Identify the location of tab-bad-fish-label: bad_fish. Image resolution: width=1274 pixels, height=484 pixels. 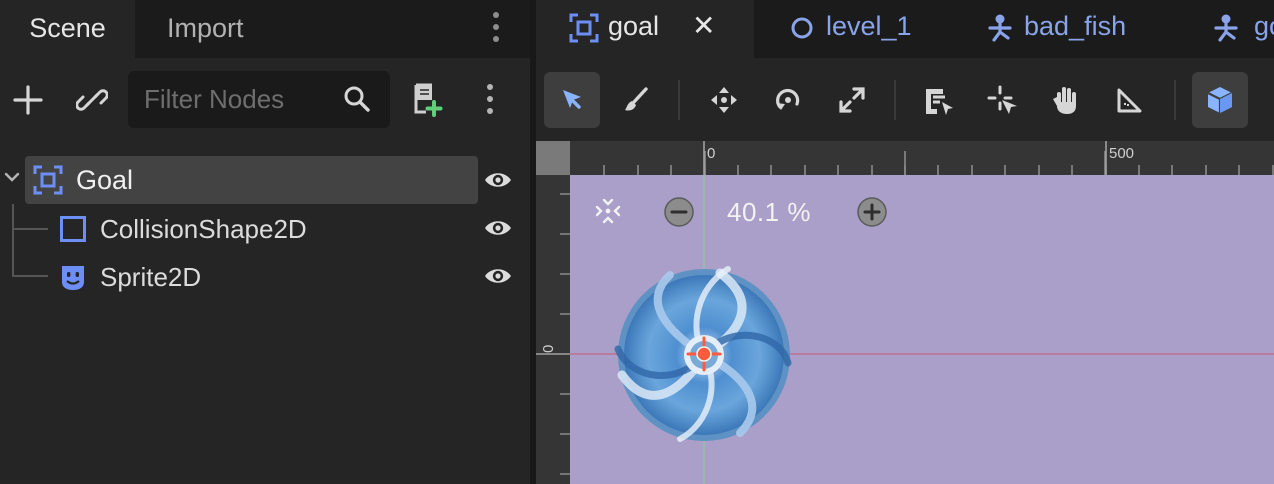
(1075, 26).